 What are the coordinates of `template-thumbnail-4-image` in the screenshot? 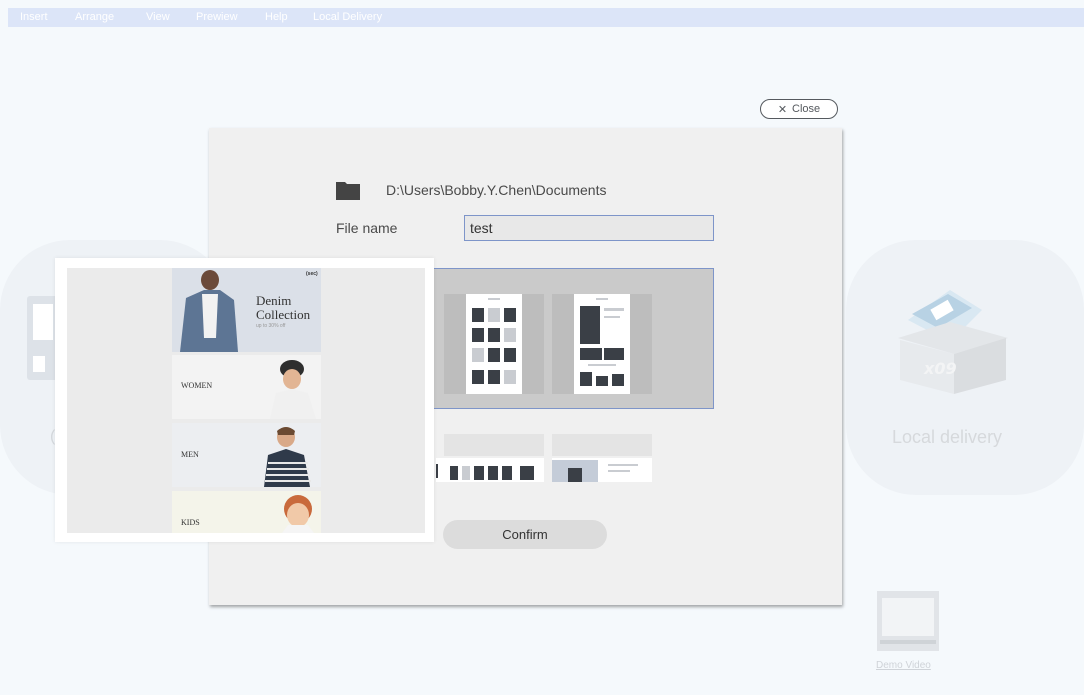 It's located at (602, 470).